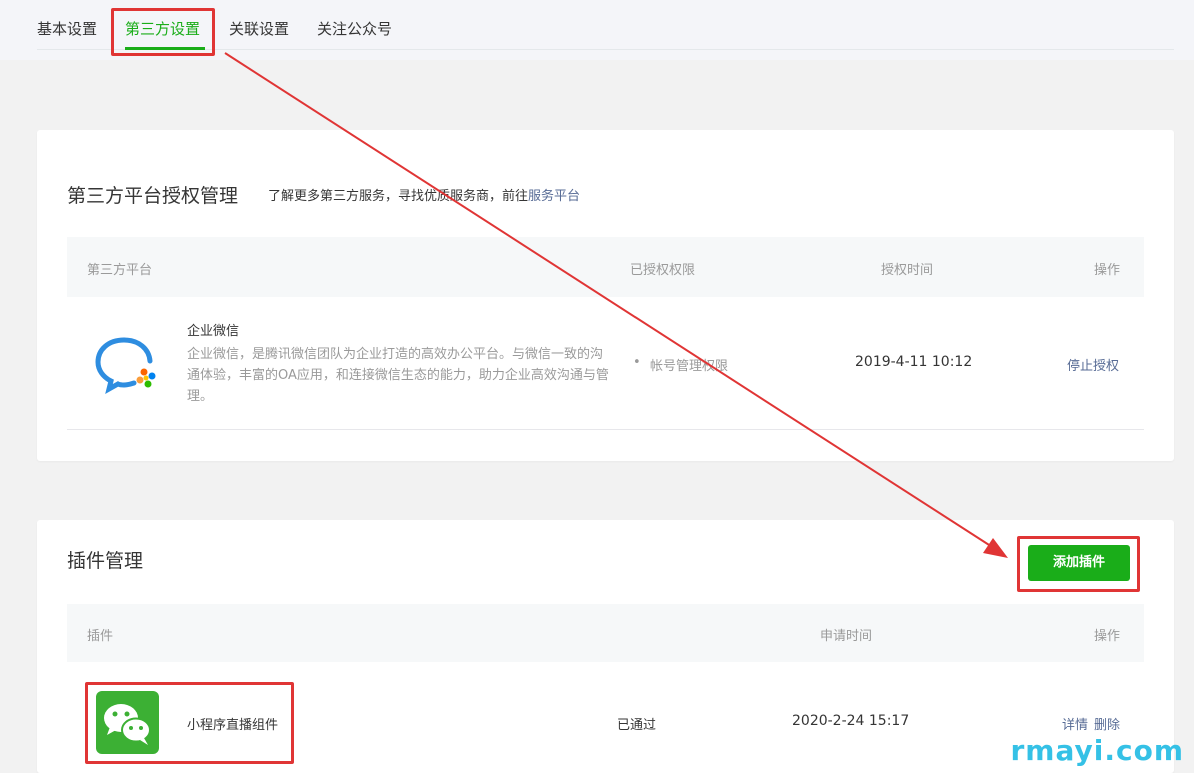 The width and height of the screenshot is (1194, 773). Describe the element at coordinates (914, 362) in the screenshot. I see `wework-auth-time: 2019-4-11 10:12` at that location.